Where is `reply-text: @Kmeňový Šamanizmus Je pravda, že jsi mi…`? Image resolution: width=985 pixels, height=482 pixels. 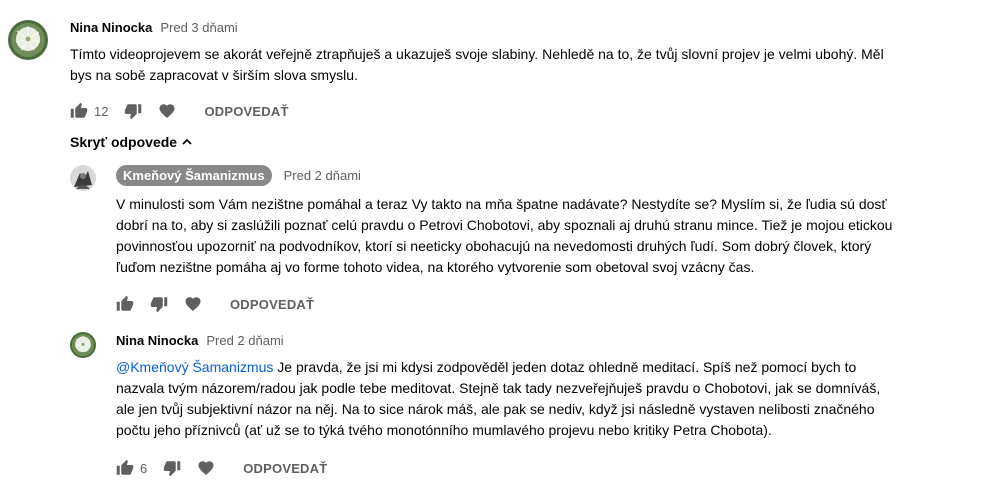
reply-text: @Kmeňový Šamanizmus Je pravda, že jsi mi… is located at coordinates (498, 399).